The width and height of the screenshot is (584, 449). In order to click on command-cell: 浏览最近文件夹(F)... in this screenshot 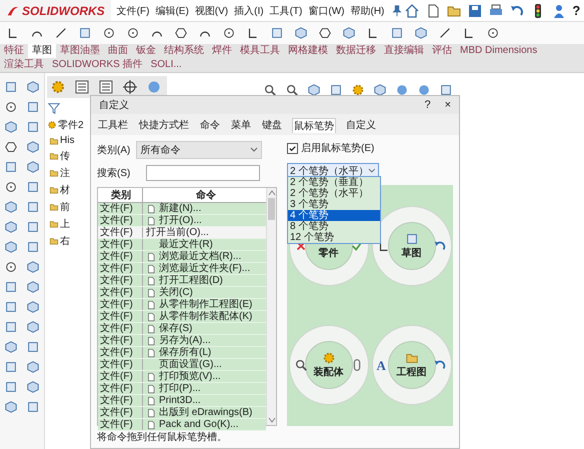, I will do `click(204, 268)`.